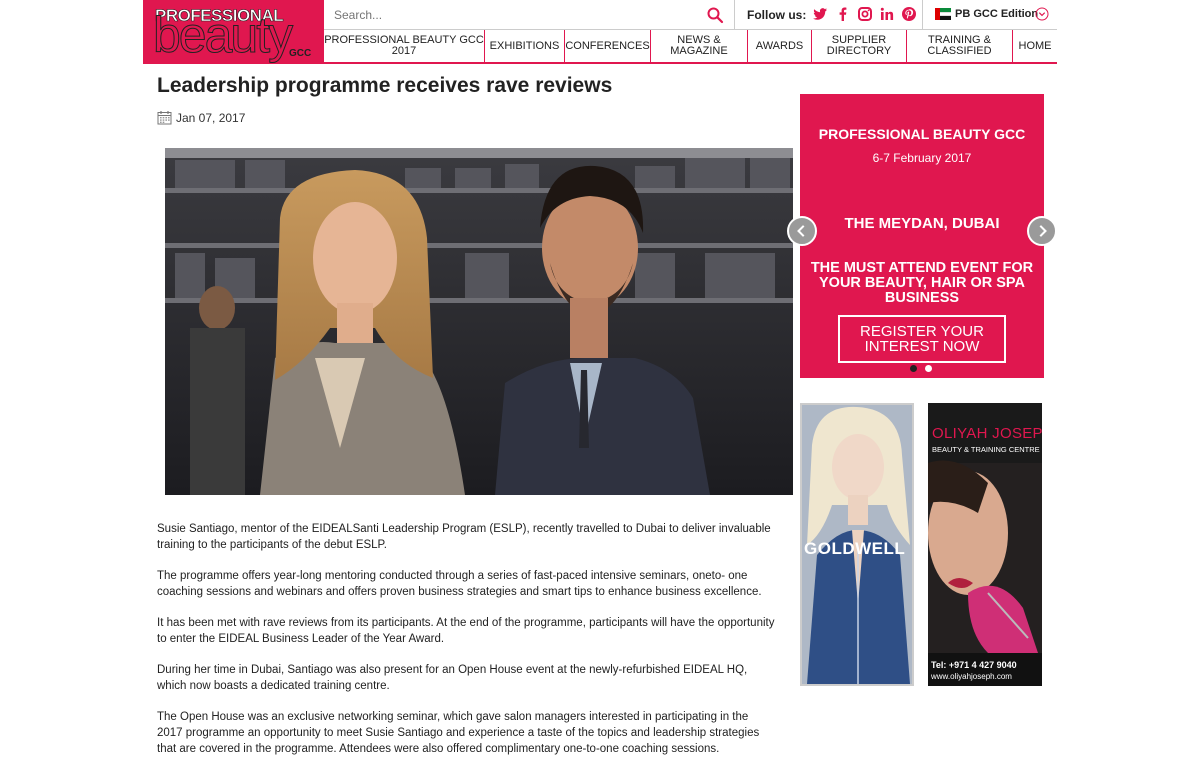 This screenshot has width=1200, height=769. I want to click on nav-item-awards: AWARDS, so click(780, 46).